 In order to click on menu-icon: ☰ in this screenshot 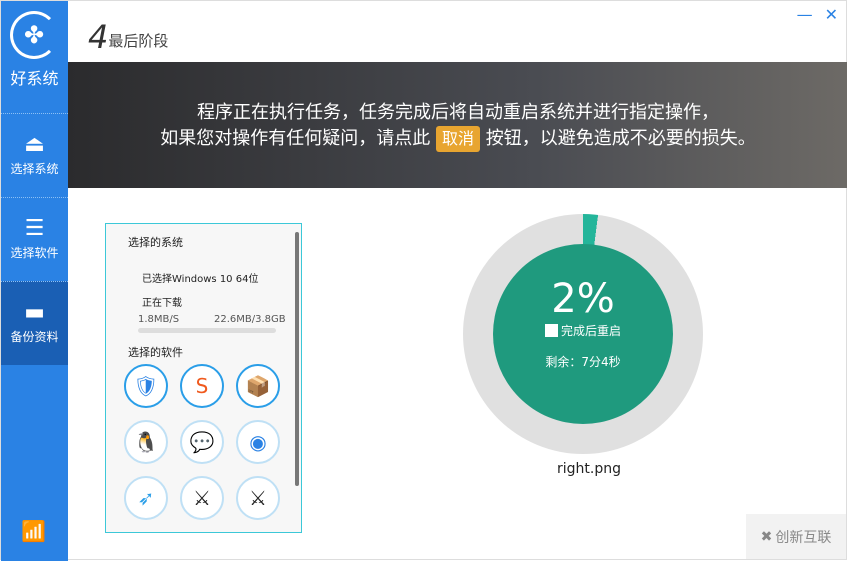, I will do `click(34, 228)`.